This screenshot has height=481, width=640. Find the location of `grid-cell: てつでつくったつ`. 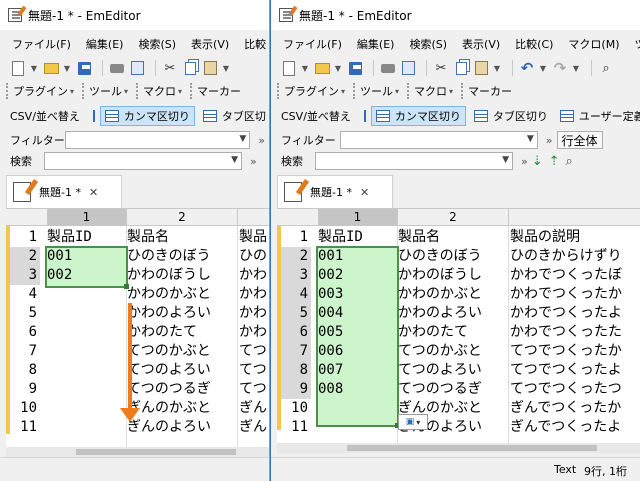

grid-cell: てつでつくったつ is located at coordinates (575, 389).